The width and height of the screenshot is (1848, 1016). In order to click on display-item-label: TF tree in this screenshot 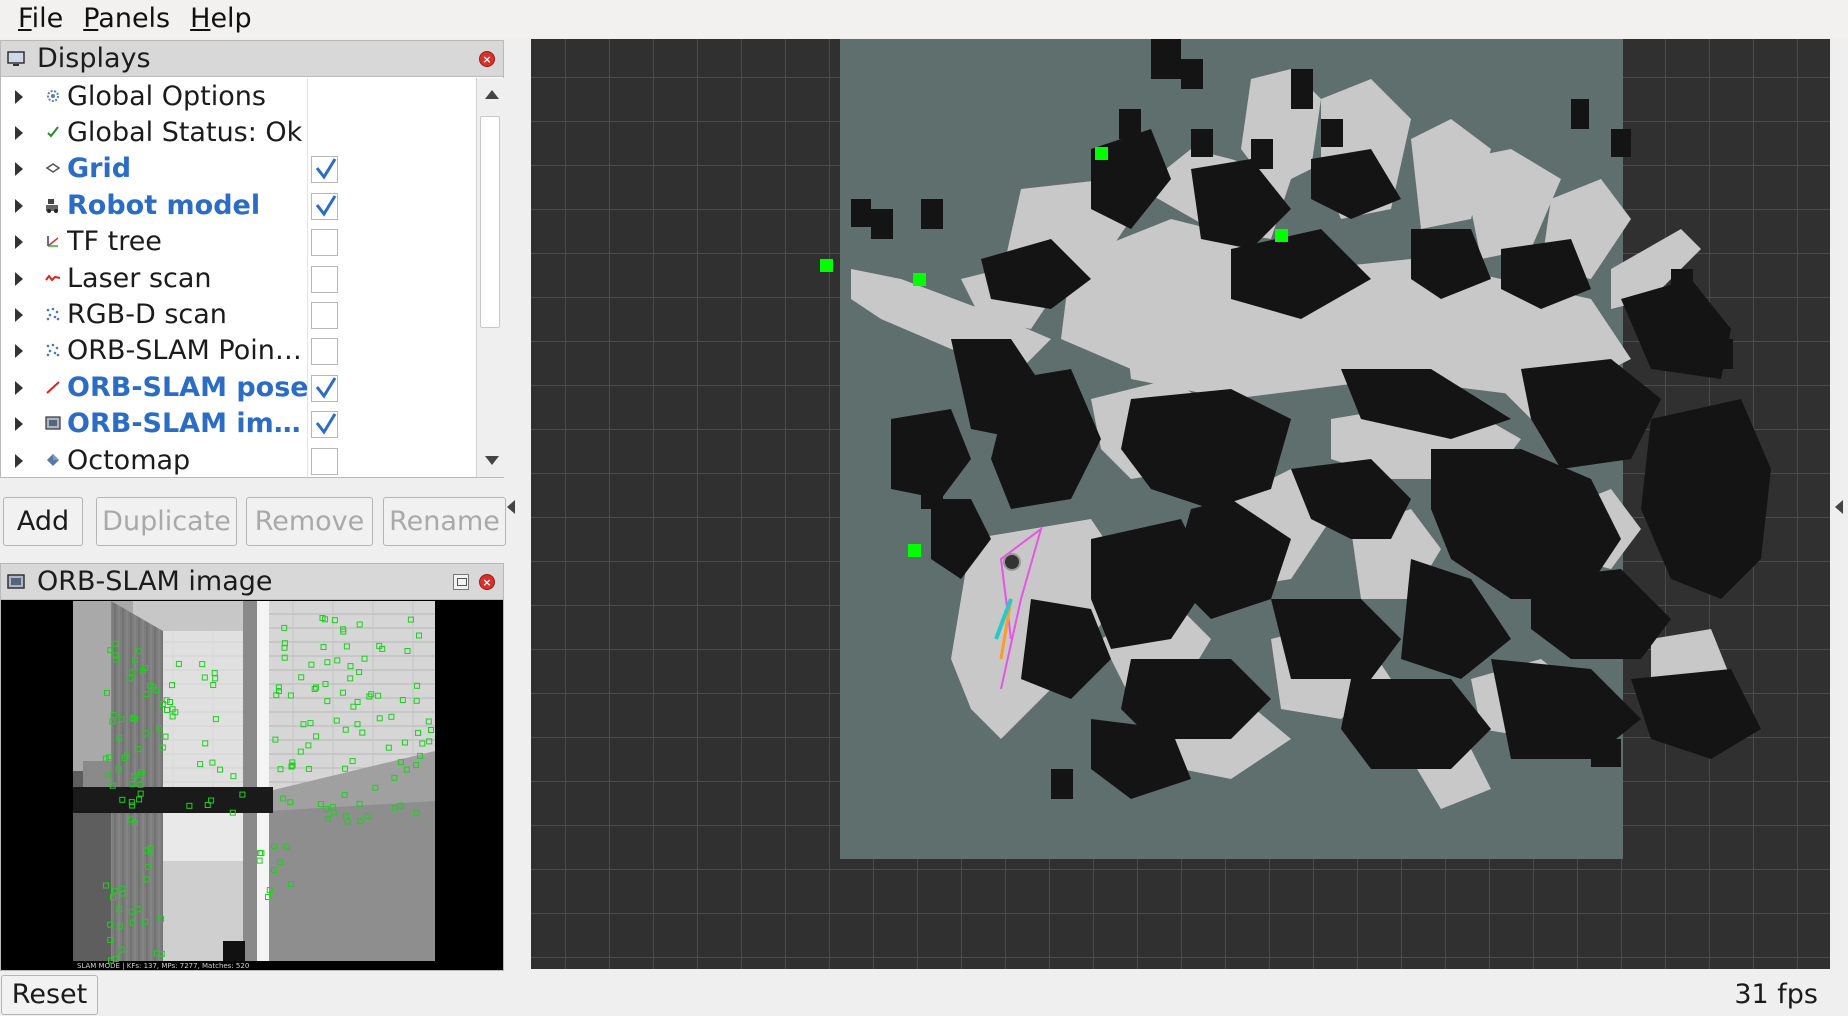, I will do `click(114, 242)`.